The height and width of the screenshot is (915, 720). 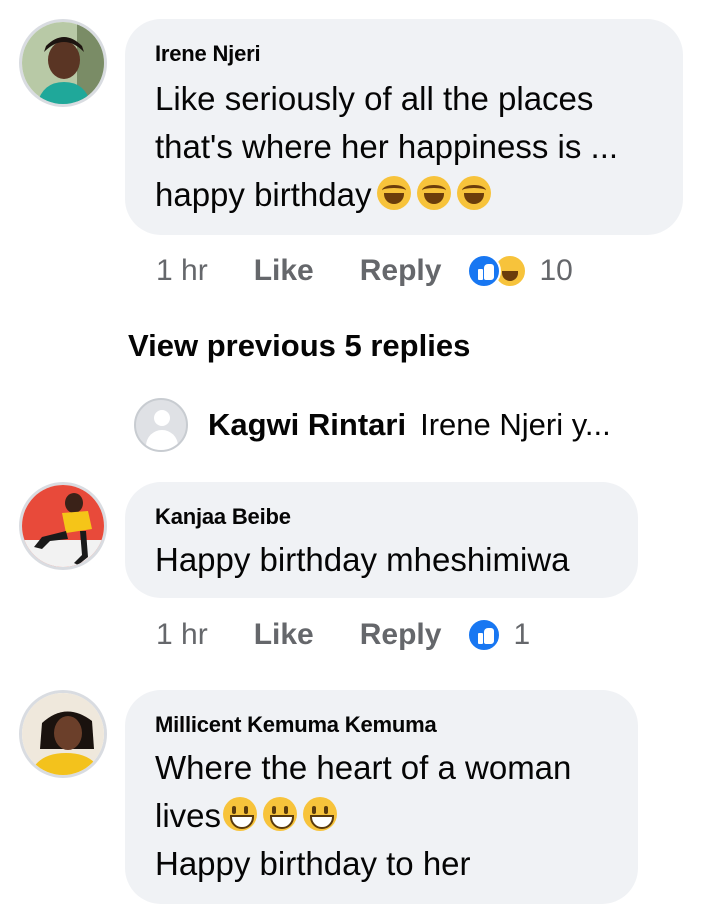 What do you see at coordinates (307, 425) in the screenshot?
I see `reply-author: Kagwi Rintari` at bounding box center [307, 425].